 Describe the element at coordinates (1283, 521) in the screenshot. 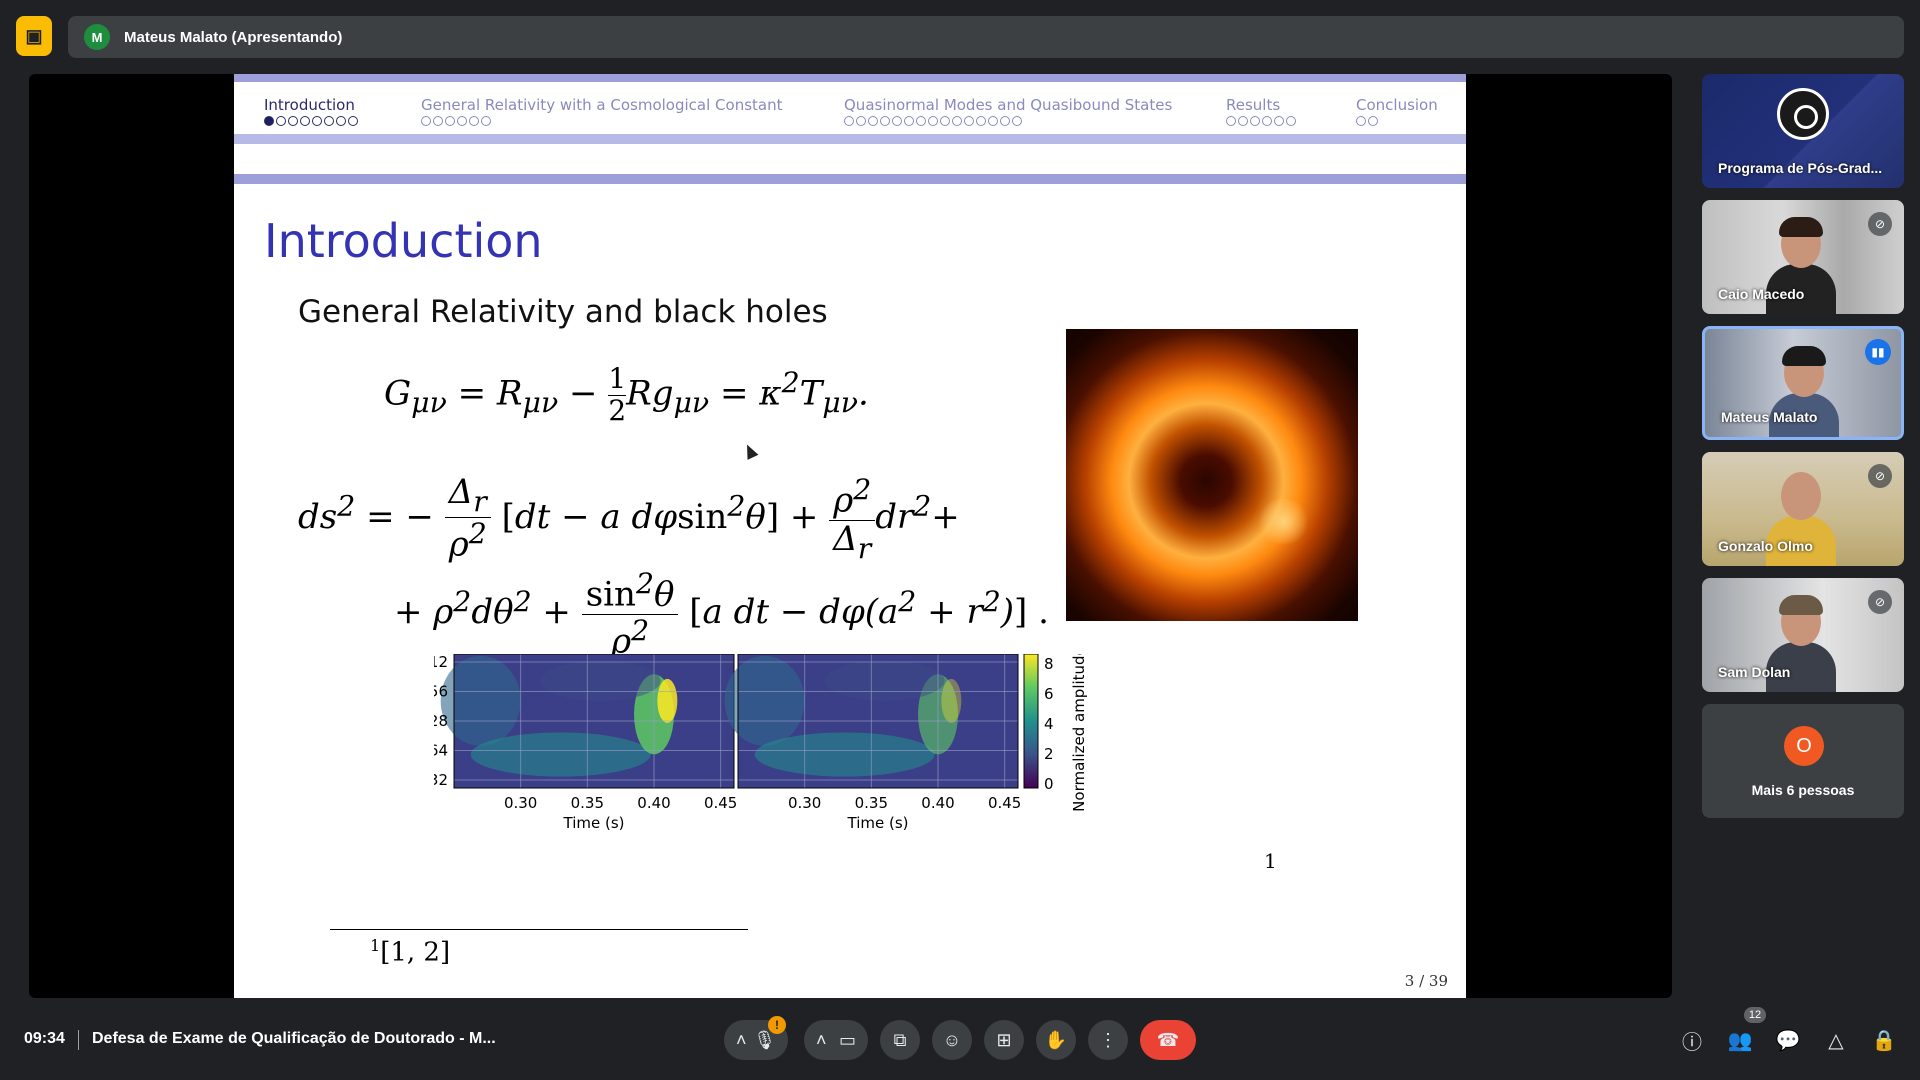

I see `black-hole-glow` at that location.